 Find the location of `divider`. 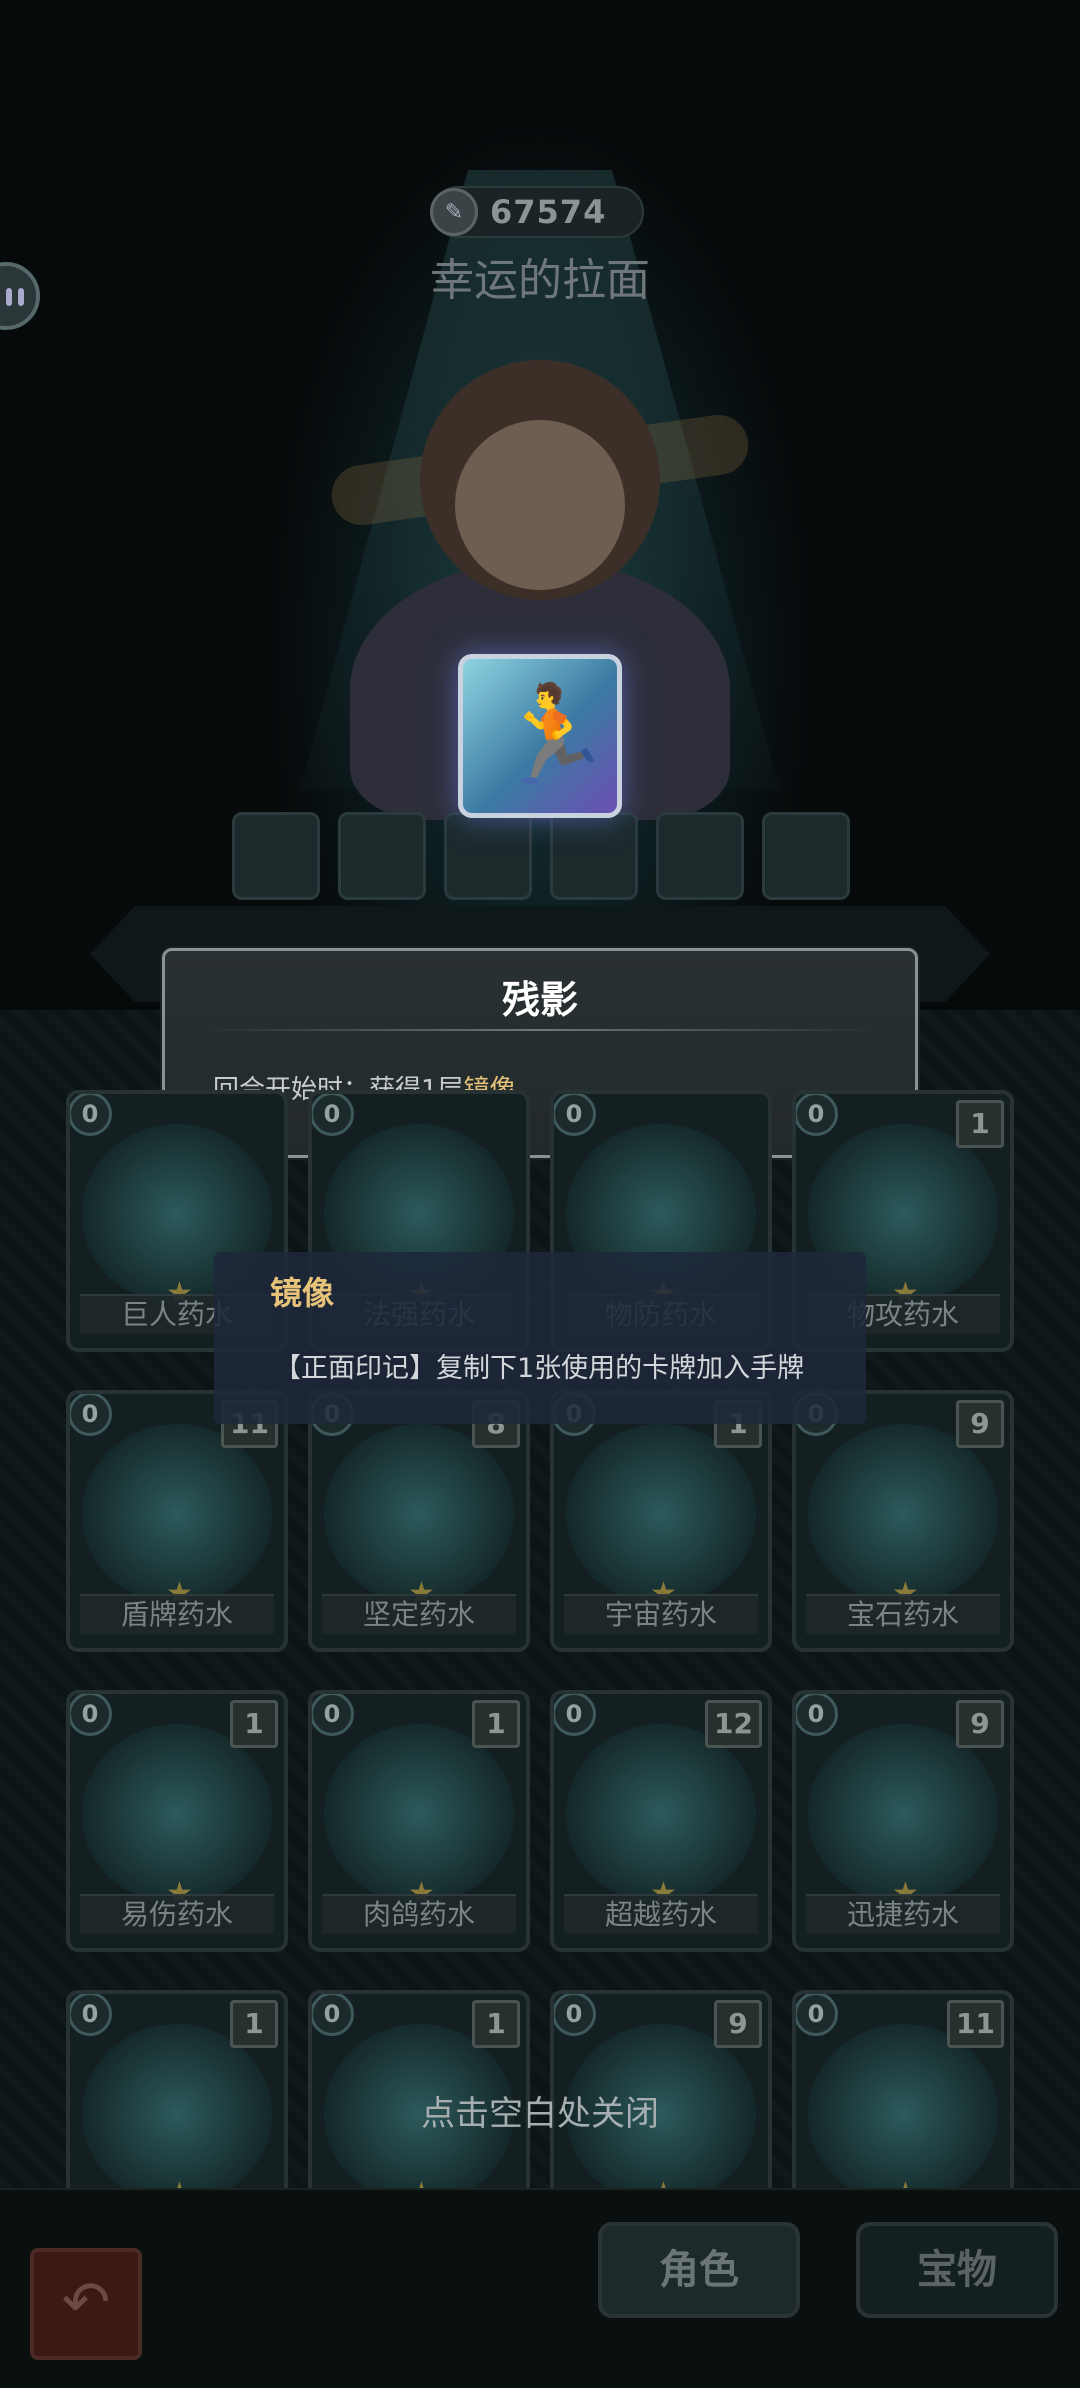

divider is located at coordinates (540, 1030).